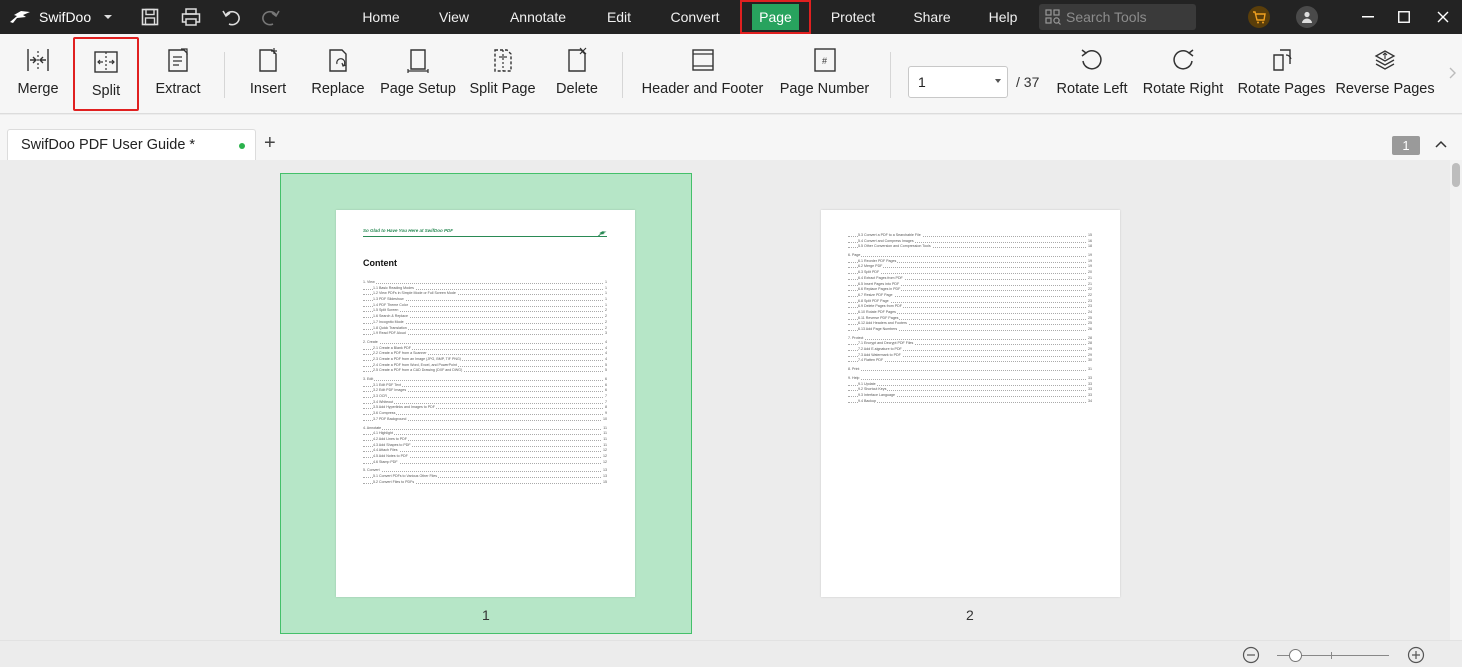 Image resolution: width=1462 pixels, height=667 pixels. I want to click on zoom-in-button, so click(1416, 655).